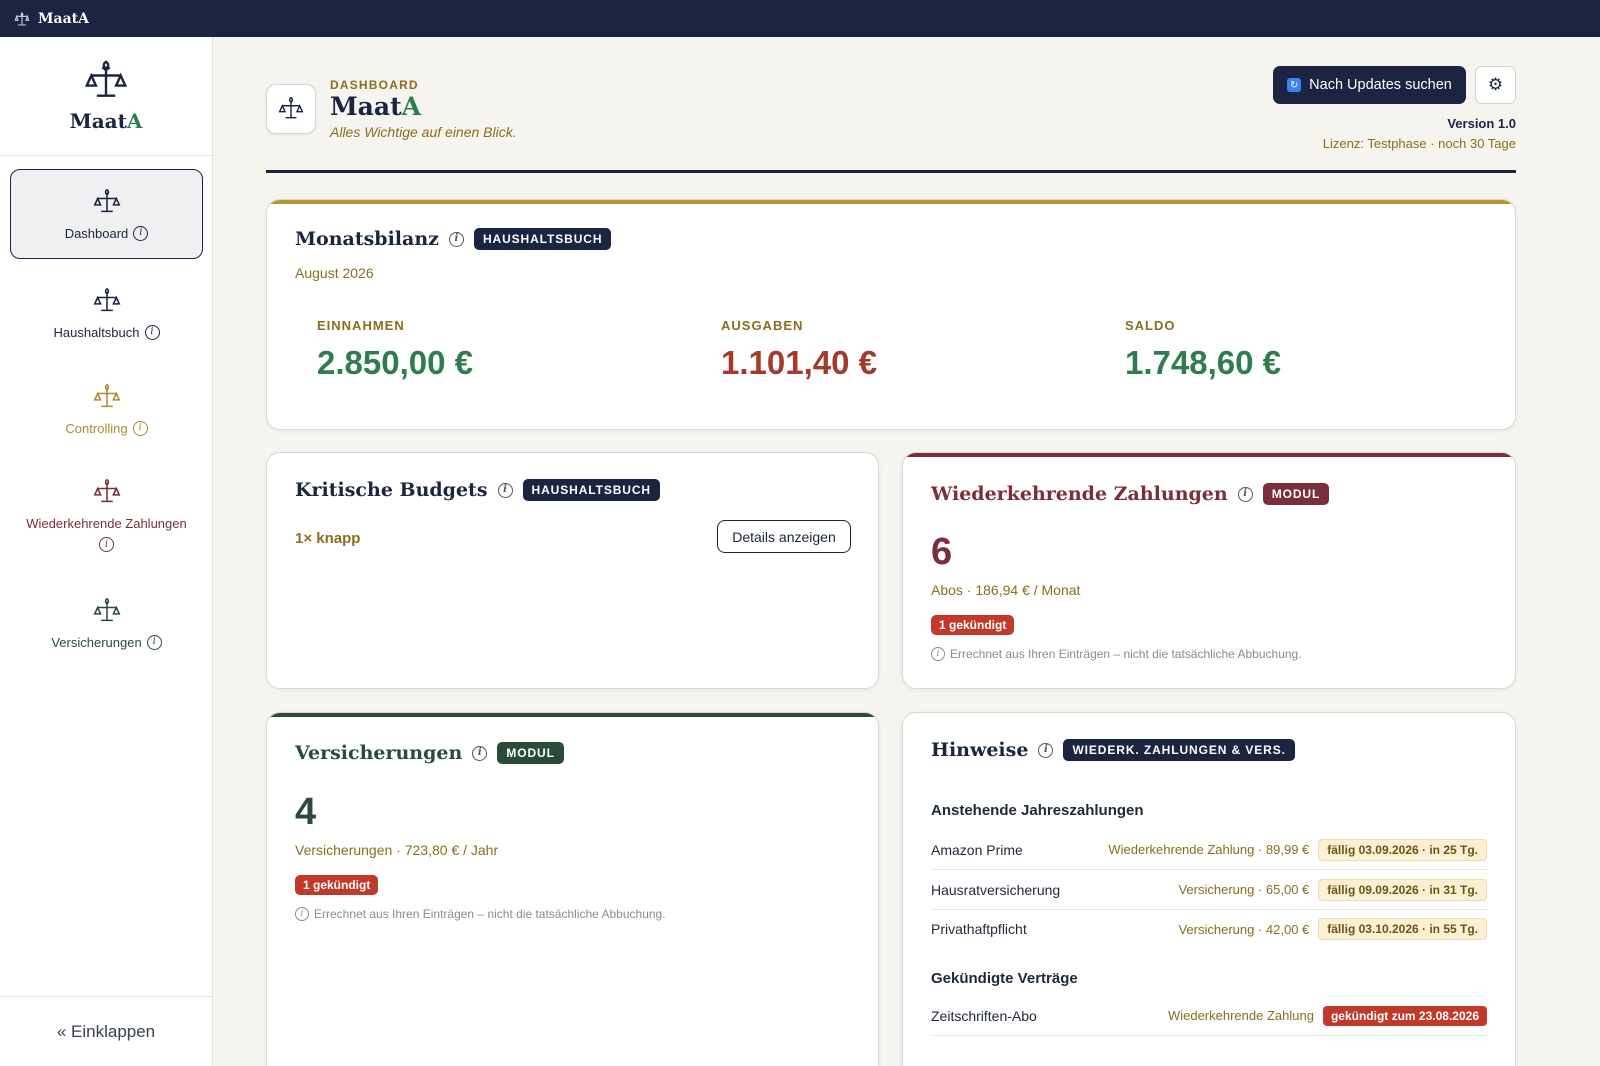 The height and width of the screenshot is (1066, 1600). I want to click on subscription-summary: Abos · 186,94 € / Monat, so click(1006, 590).